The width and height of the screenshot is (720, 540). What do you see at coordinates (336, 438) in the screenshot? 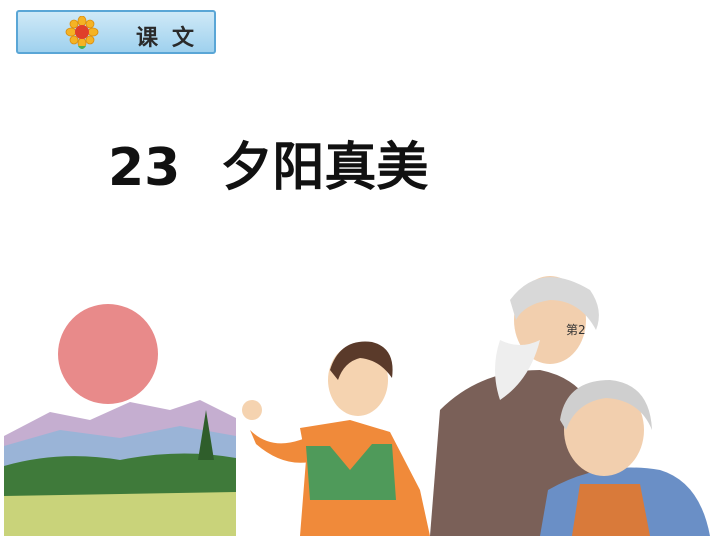
I see `boy-figure` at bounding box center [336, 438].